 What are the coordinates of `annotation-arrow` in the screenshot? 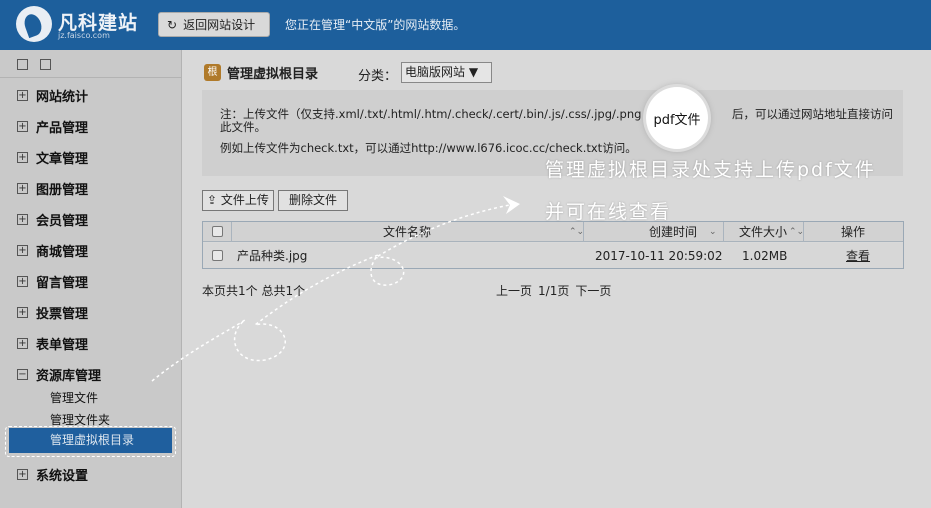 It's located at (335, 289).